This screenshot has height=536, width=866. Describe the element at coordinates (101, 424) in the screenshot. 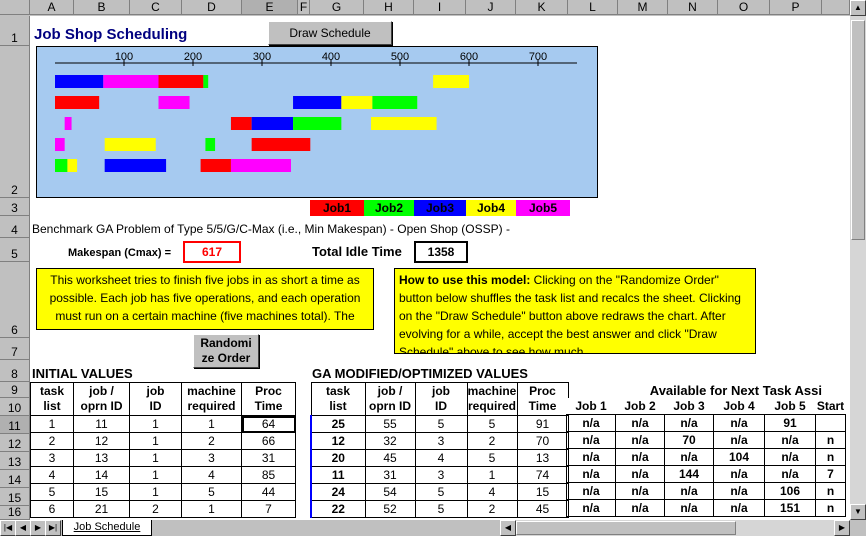

I see `table-cell: 11` at that location.